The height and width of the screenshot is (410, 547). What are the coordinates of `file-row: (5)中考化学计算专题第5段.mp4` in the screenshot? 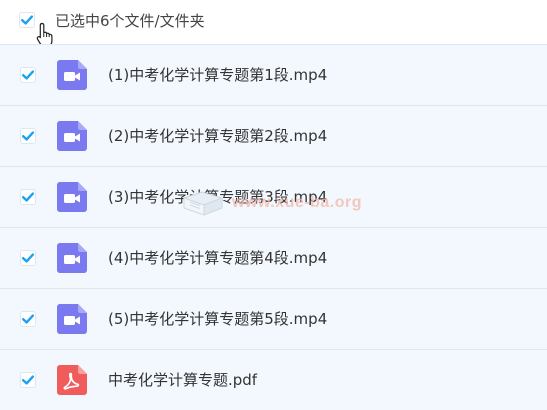 It's located at (273, 318).